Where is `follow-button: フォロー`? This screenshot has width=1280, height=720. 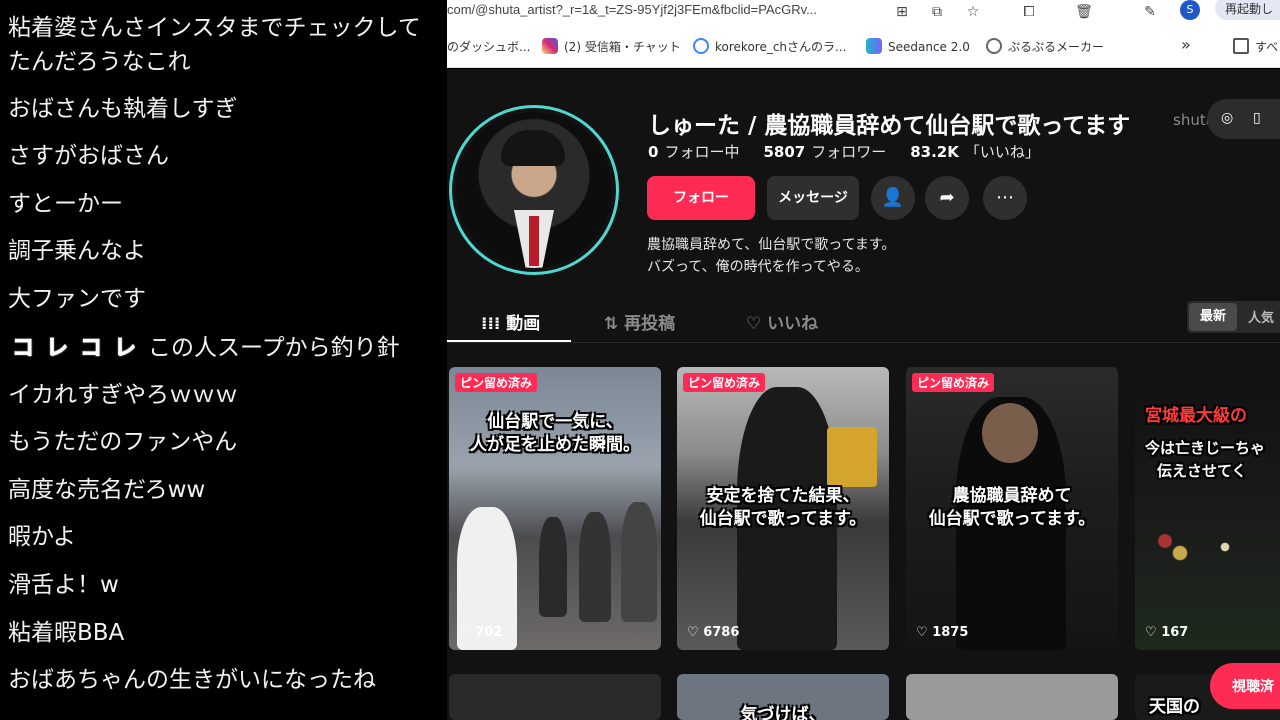 follow-button: フォロー is located at coordinates (701, 198).